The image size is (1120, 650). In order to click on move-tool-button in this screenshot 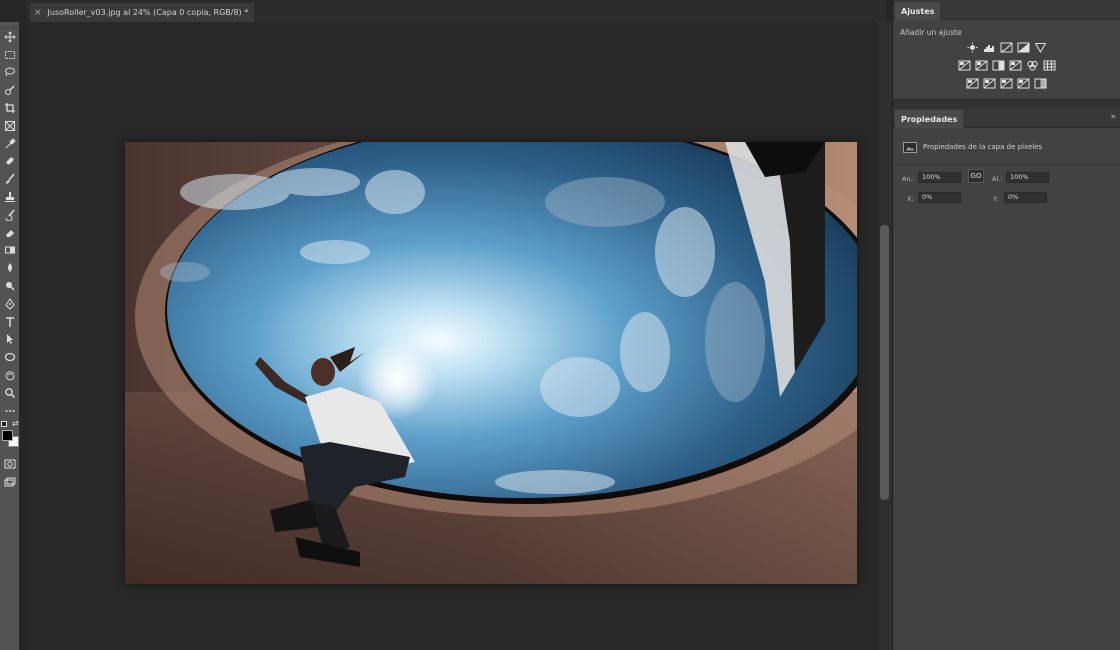, I will do `click(10, 37)`.